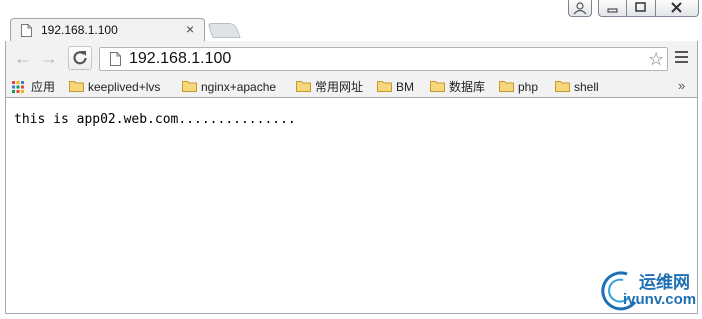 The width and height of the screenshot is (702, 319). I want to click on forward-icon: →, so click(49, 58).